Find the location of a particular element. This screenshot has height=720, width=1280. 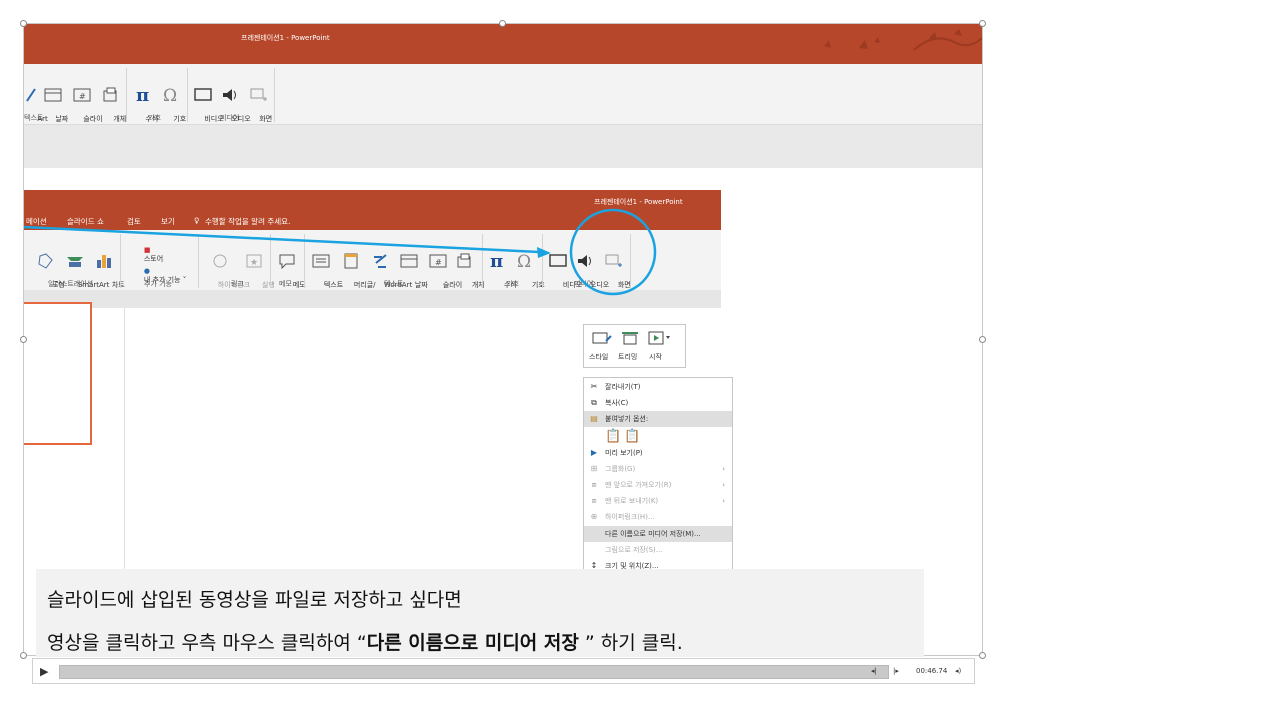

media-player-bar: ▶ ◂| |▸ 00:46.74 ◂) is located at coordinates (503, 671).